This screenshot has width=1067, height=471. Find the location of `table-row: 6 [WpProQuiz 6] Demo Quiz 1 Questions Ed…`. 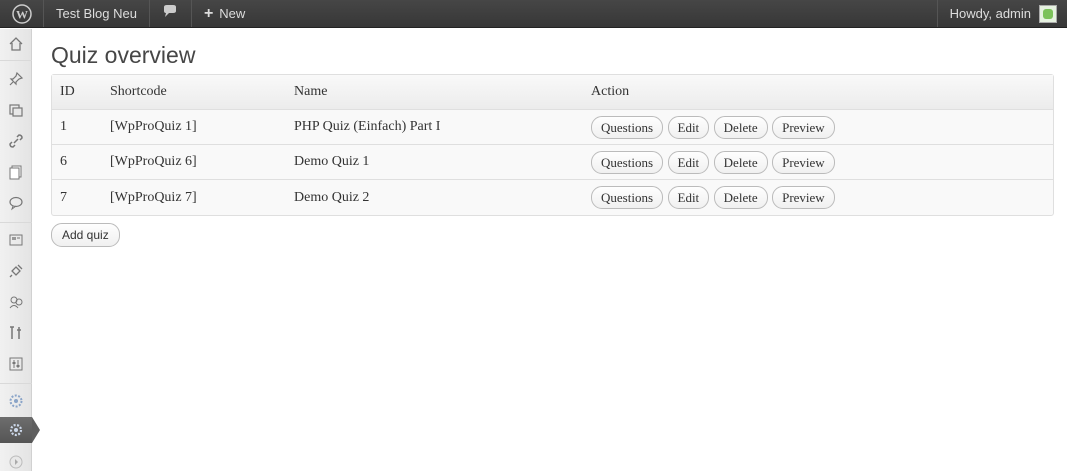

table-row: 6 [WpProQuiz 6] Demo Quiz 1 Questions Ed… is located at coordinates (552, 162).